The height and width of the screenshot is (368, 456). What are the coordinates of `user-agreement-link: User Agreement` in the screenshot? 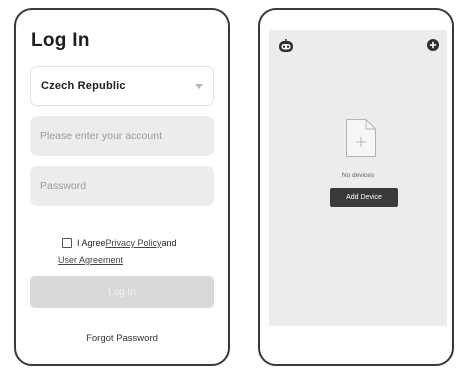 It's located at (90, 260).